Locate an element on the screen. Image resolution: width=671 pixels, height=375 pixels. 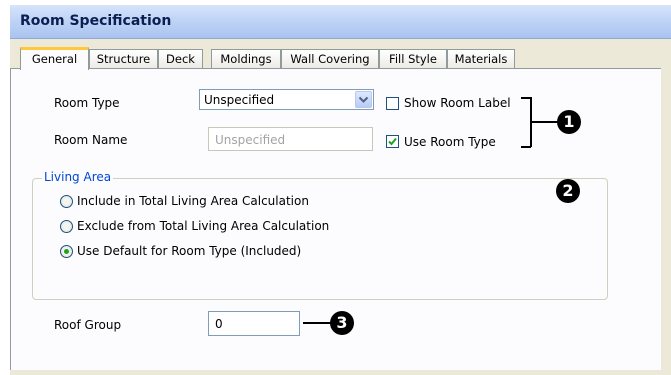
tab-deck: Deck is located at coordinates (180, 58).